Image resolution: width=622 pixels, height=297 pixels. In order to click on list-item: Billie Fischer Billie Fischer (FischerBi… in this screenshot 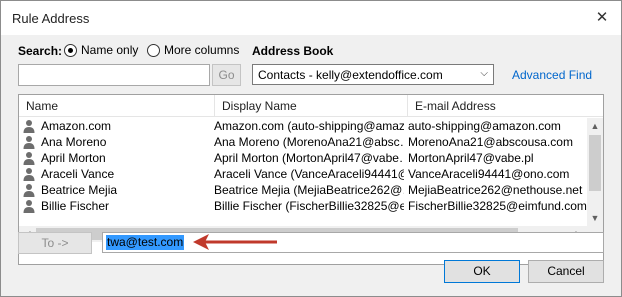, I will do `click(304, 206)`.